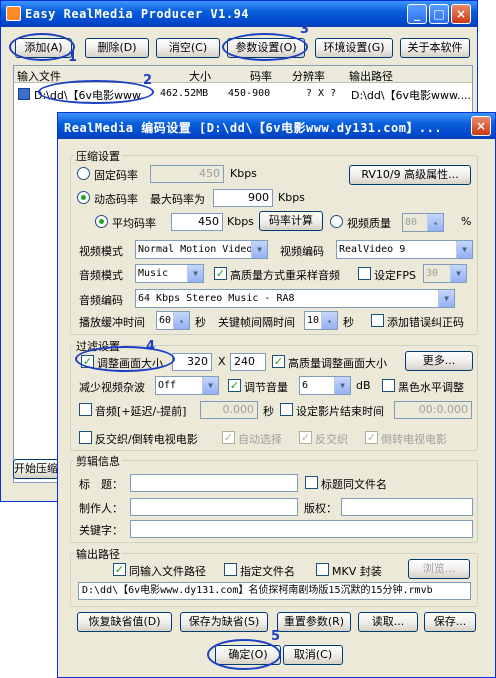 The height and width of the screenshot is (678, 496). What do you see at coordinates (119, 569) in the screenshot?
I see `same-path-checkbox: ✓` at bounding box center [119, 569].